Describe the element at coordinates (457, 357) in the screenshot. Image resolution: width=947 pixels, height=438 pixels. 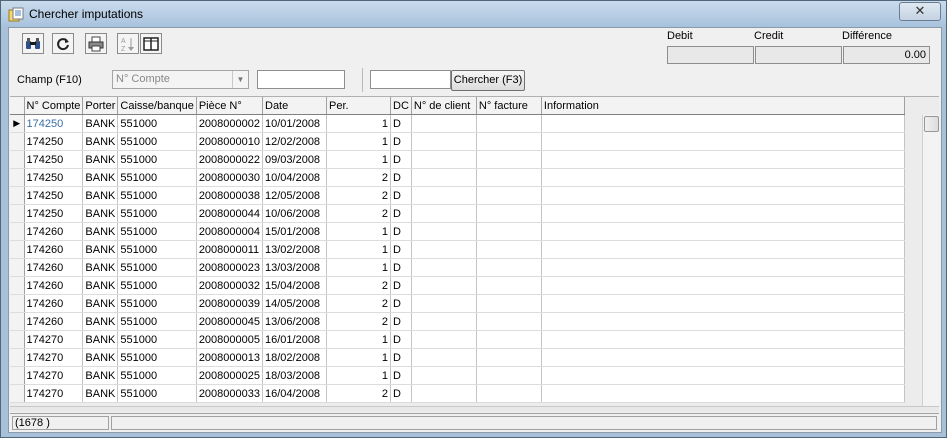
I see `table-row: 174270 BANK 551000 2008000013 18/02/2008 1 D` at that location.